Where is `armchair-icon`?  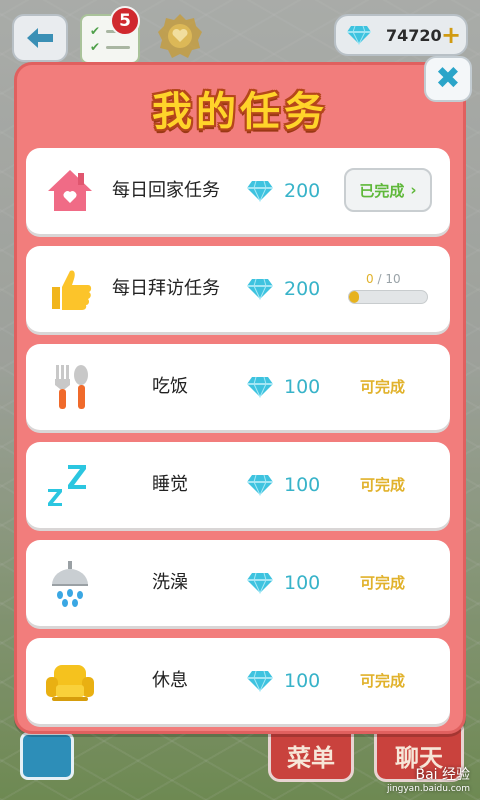 armchair-icon is located at coordinates (70, 681).